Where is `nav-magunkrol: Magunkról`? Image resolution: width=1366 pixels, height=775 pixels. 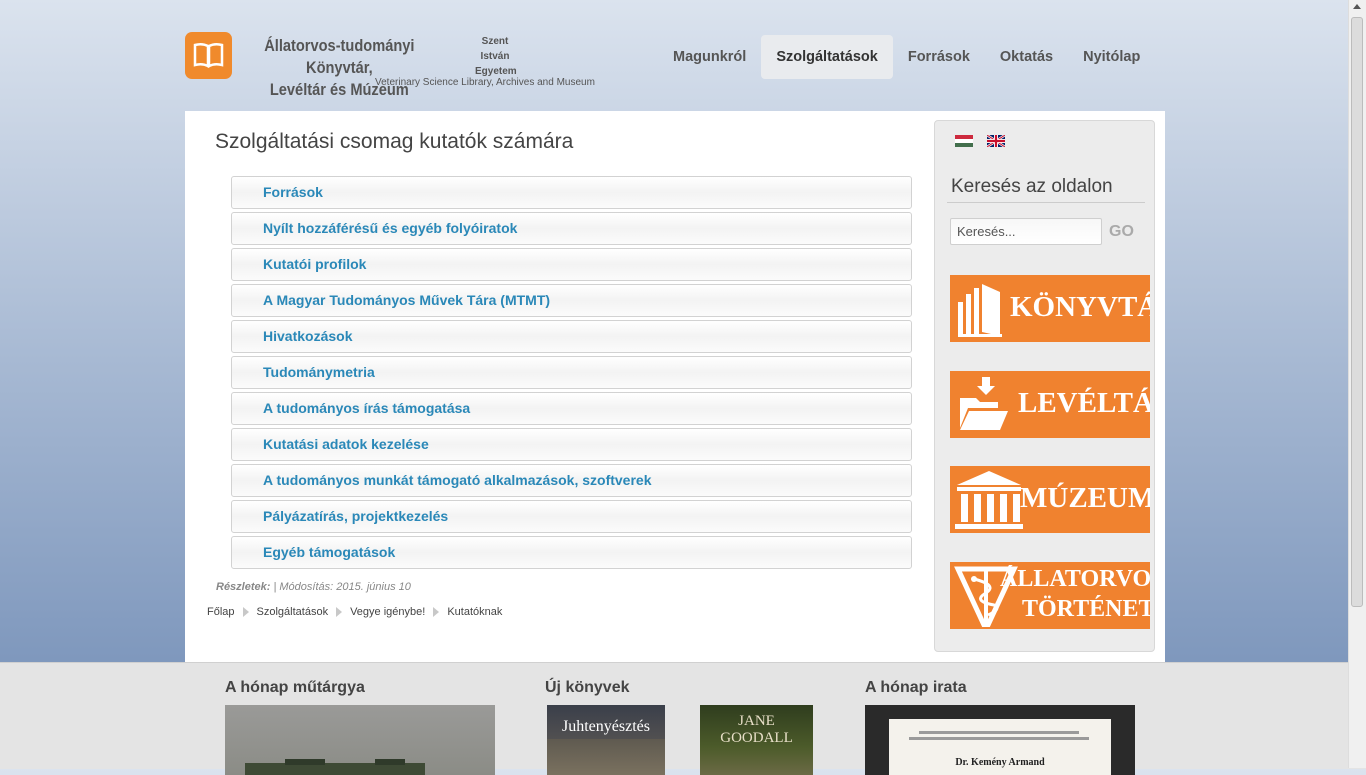 nav-magunkrol: Magunkról is located at coordinates (709, 57).